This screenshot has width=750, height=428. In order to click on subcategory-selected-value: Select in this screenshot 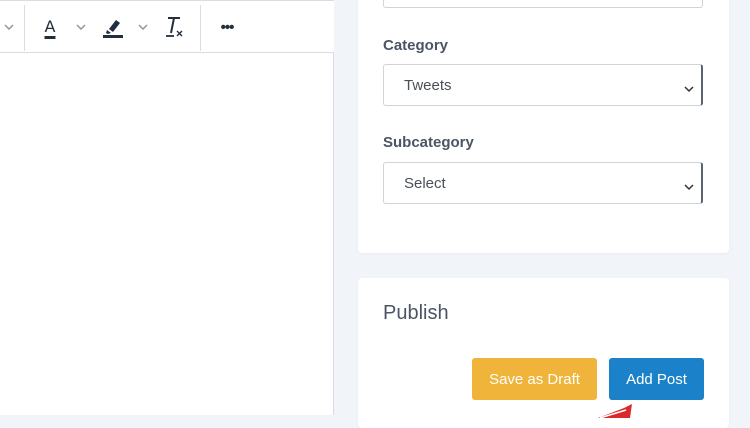, I will do `click(425, 183)`.